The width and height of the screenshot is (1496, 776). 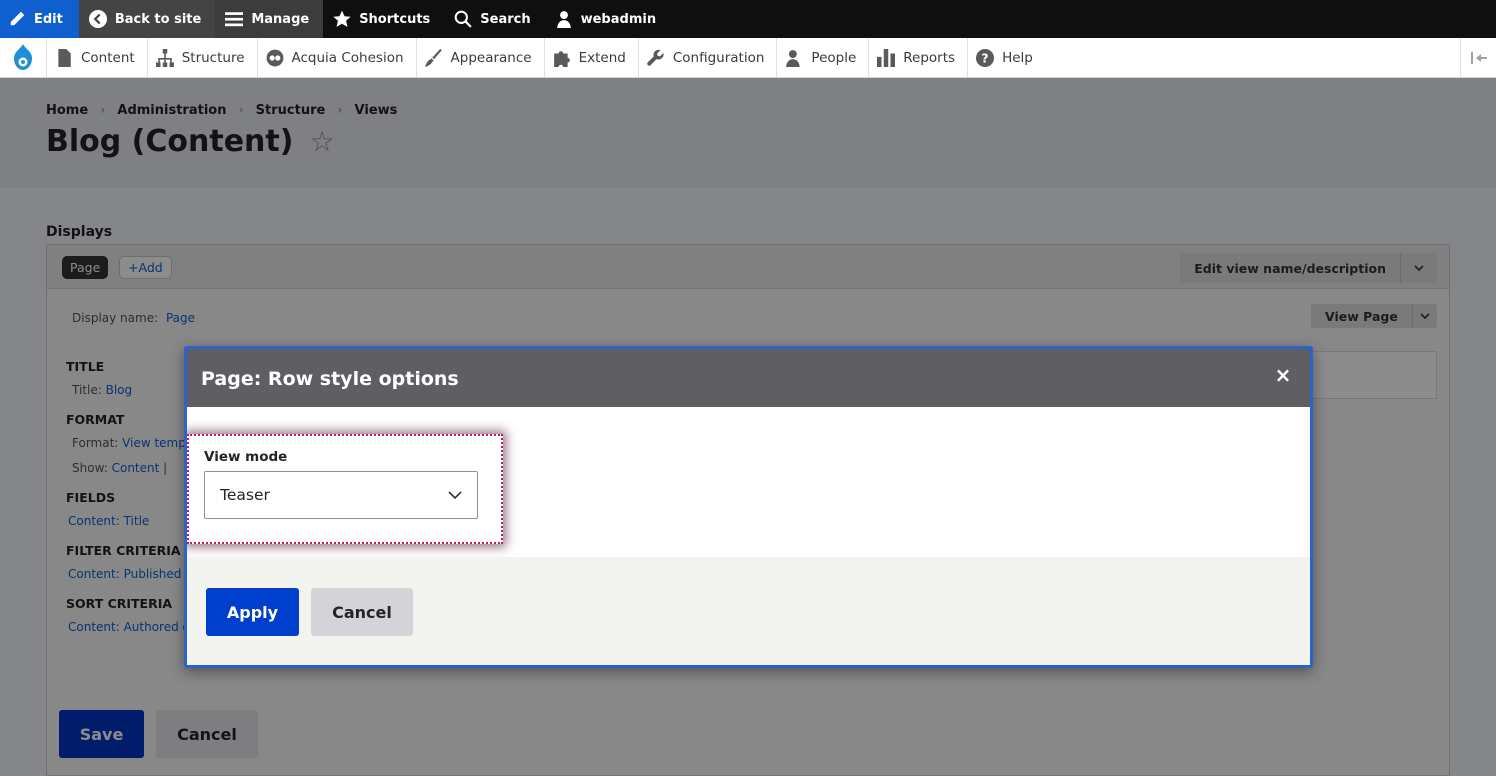 I want to click on document-icon, so click(x=64, y=57).